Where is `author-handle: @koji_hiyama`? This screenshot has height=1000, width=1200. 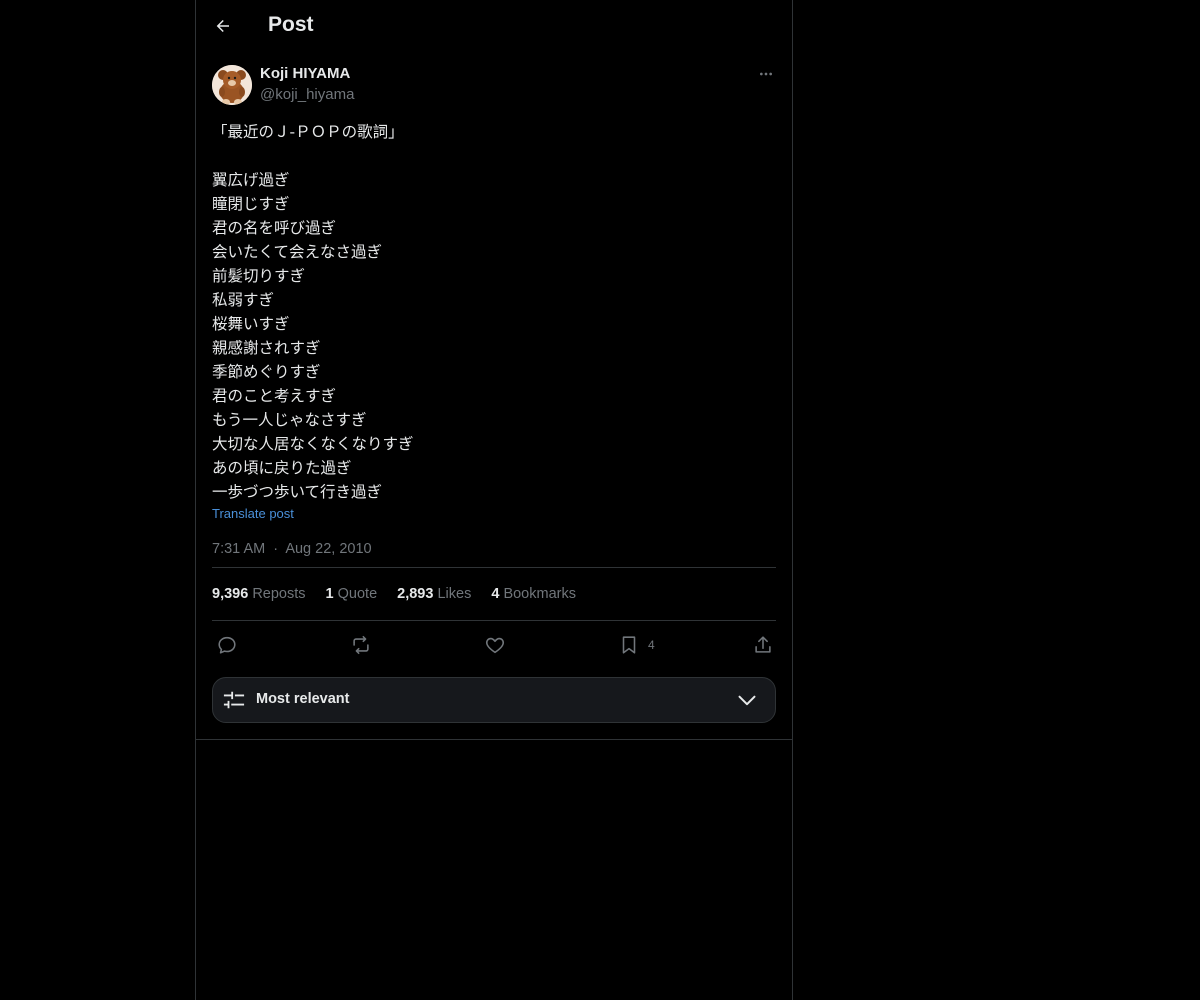
author-handle: @koji_hiyama is located at coordinates (307, 94).